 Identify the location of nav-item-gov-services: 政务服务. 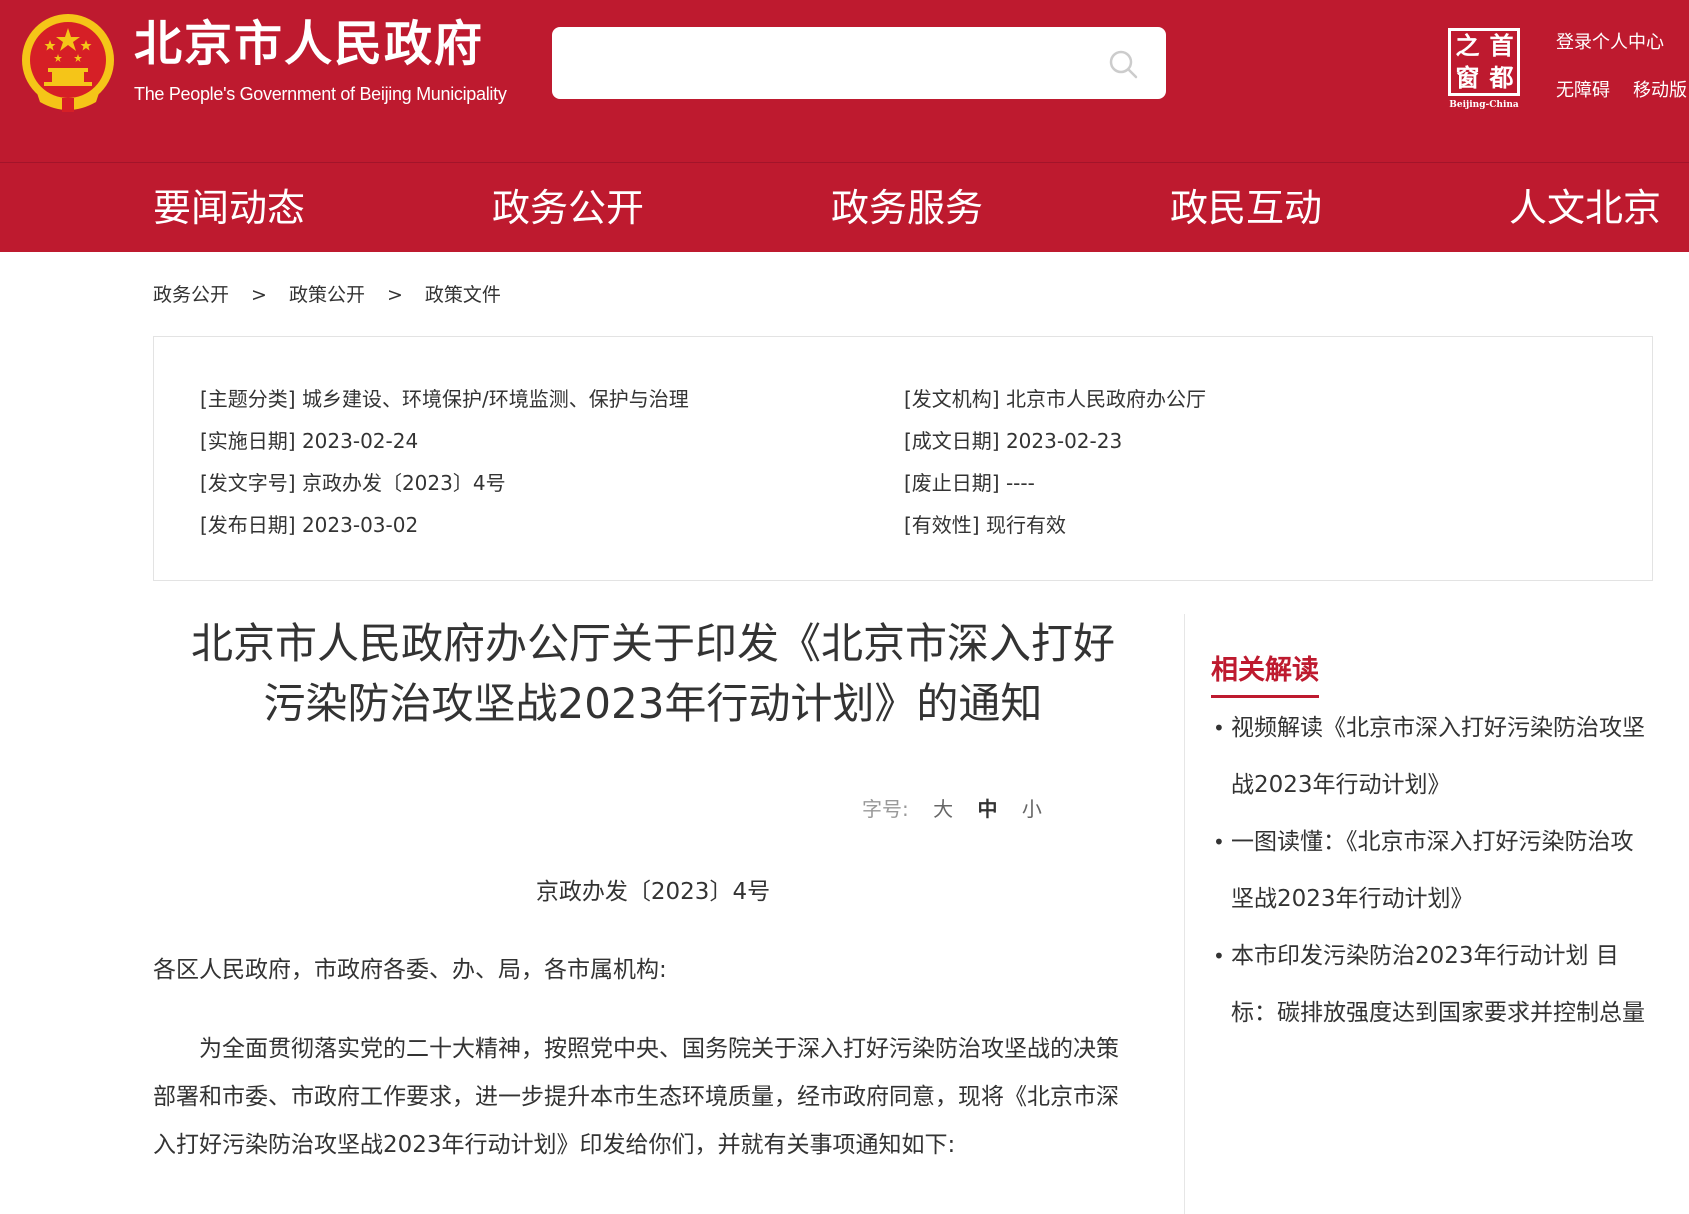
(907, 208).